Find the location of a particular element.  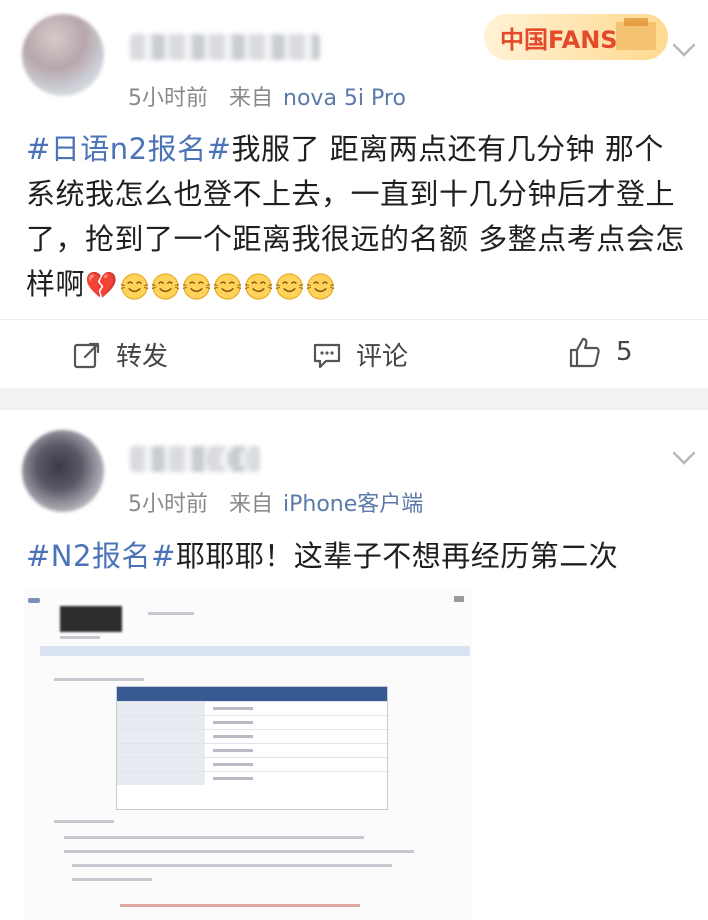

comment-label: 评论 is located at coordinates (382, 357).